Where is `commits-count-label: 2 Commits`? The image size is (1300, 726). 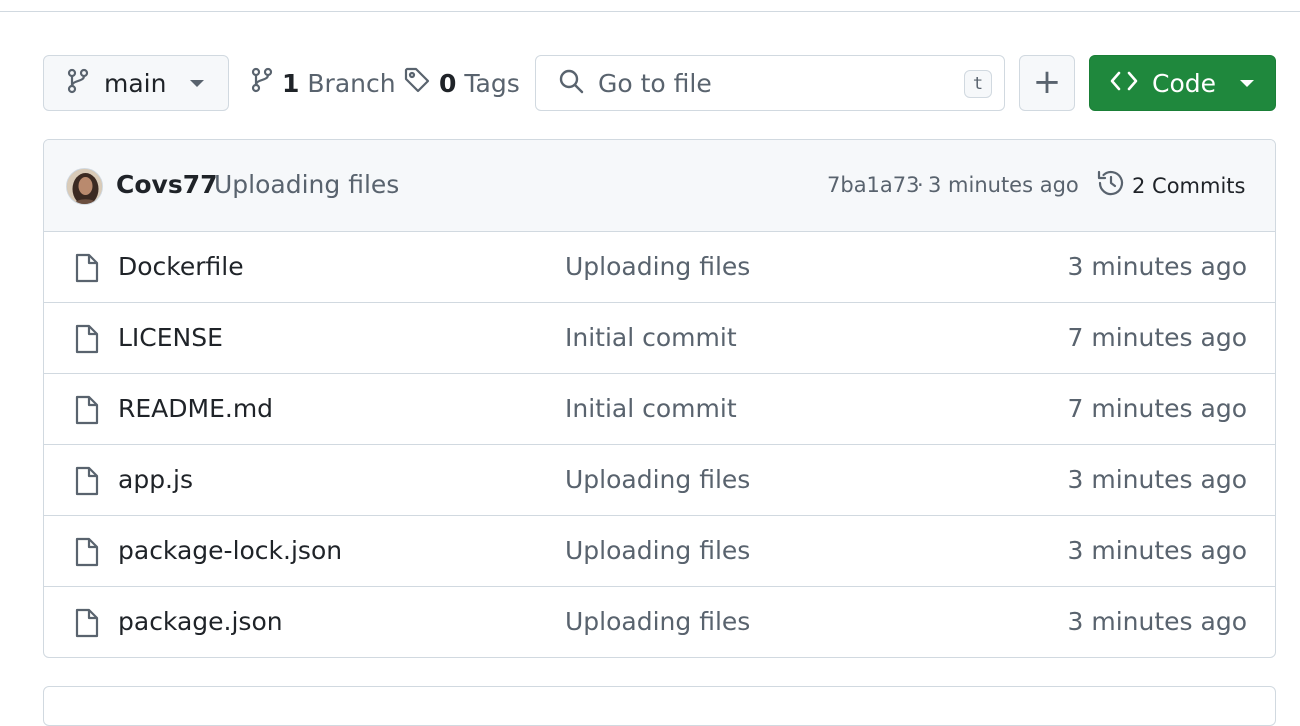
commits-count-label: 2 Commits is located at coordinates (1189, 185).